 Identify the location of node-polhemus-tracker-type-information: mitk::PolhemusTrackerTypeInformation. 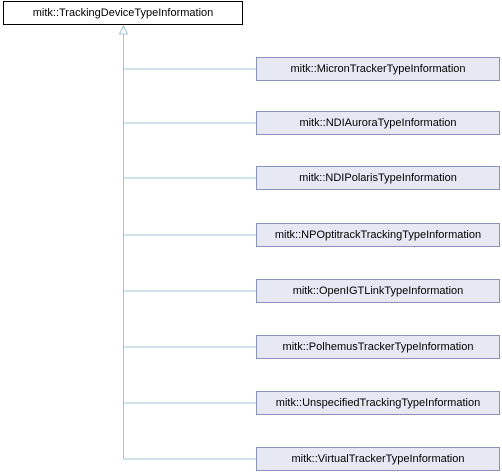
(378, 347).